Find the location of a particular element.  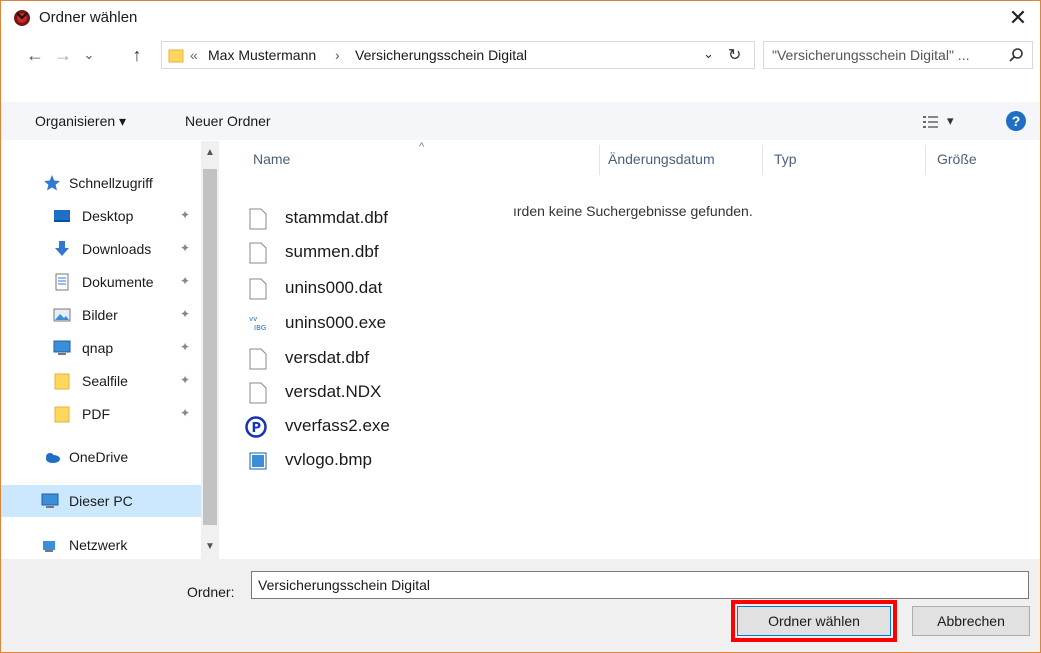

view-dropdown-icon: ▾ is located at coordinates (950, 120).